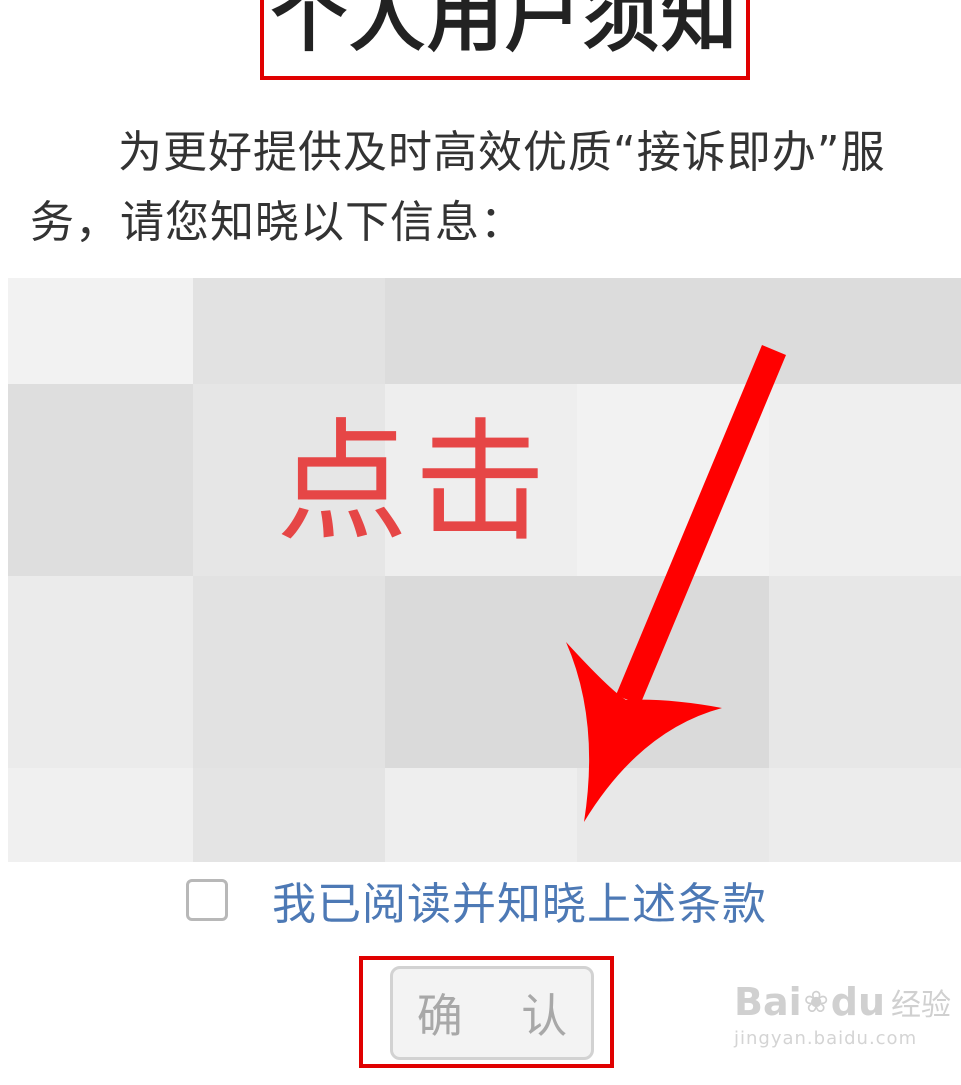 The width and height of the screenshot is (961, 1085). Describe the element at coordinates (505, 31) in the screenshot. I see `page-title: 个人用户须知` at that location.